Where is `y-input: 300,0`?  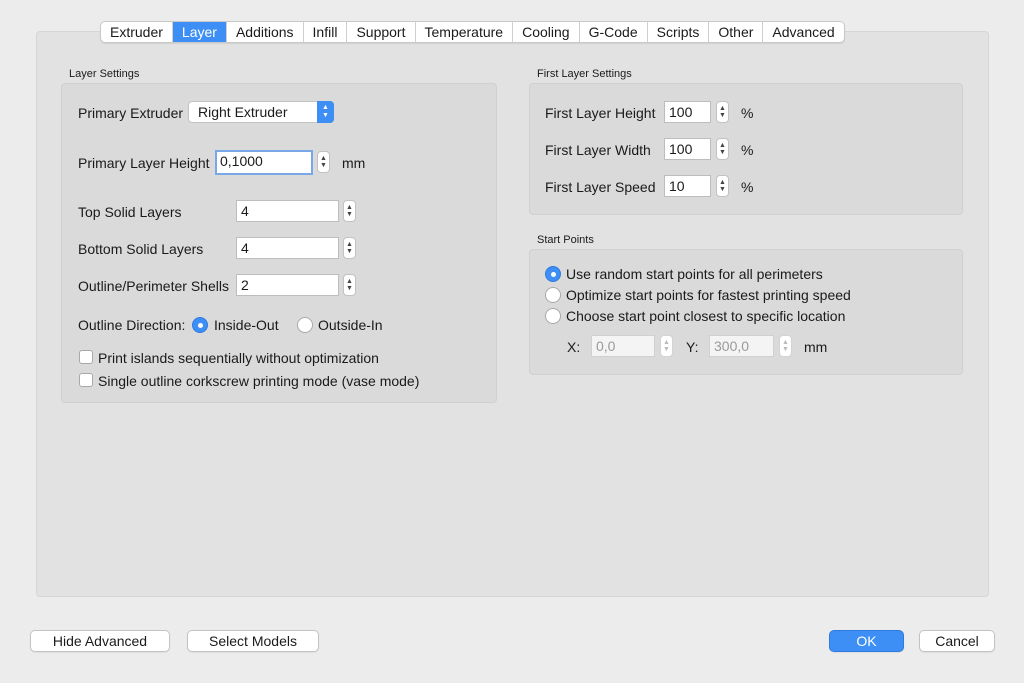 y-input: 300,0 is located at coordinates (741, 346).